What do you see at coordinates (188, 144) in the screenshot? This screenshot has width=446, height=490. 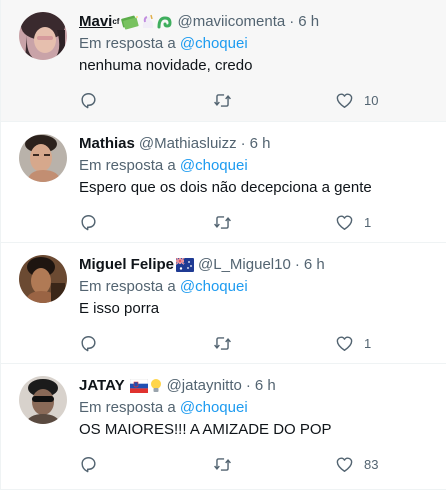 I see `user-handle: @Mathiasluizz` at bounding box center [188, 144].